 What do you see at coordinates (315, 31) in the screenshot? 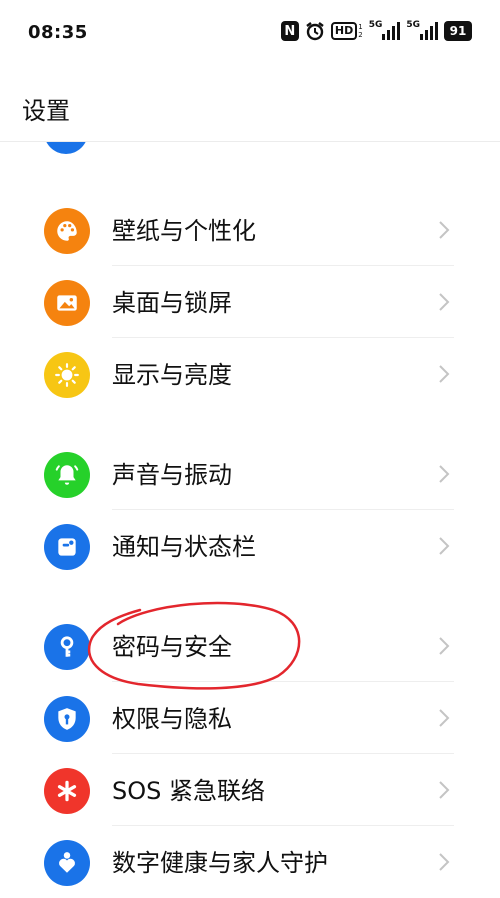
I see `alarm-icon` at bounding box center [315, 31].